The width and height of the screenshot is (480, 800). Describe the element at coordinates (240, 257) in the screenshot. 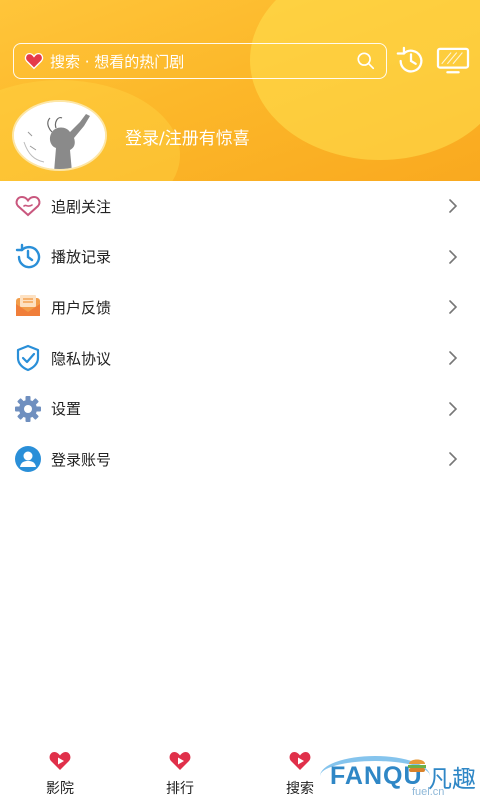

I see `menu-item-history: 播放记录` at that location.